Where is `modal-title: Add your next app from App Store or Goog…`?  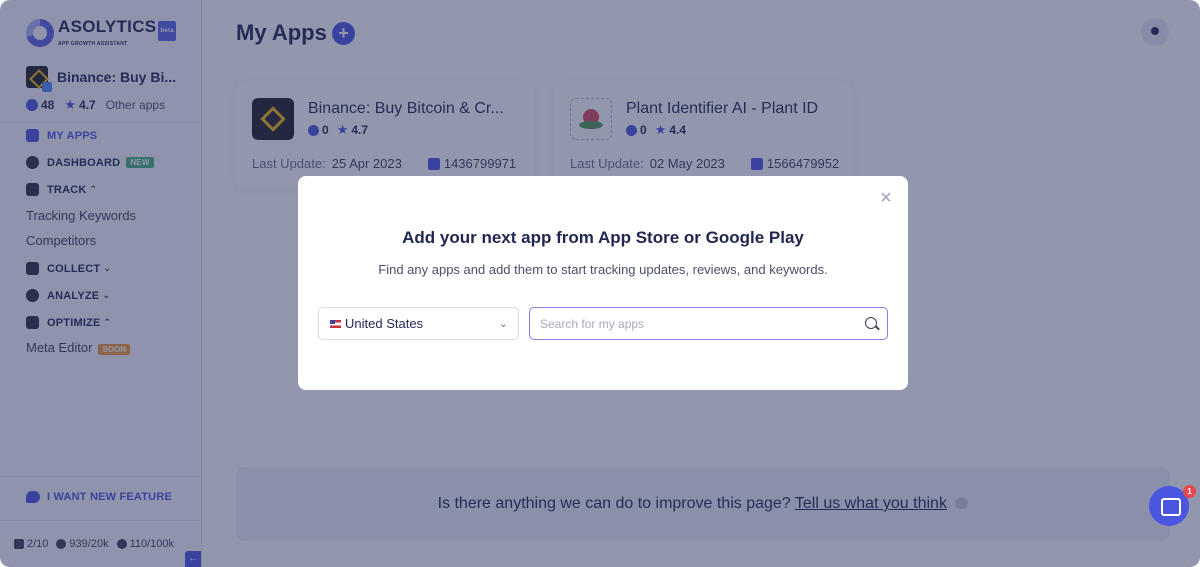 modal-title: Add your next app from App Store or Goog… is located at coordinates (603, 237).